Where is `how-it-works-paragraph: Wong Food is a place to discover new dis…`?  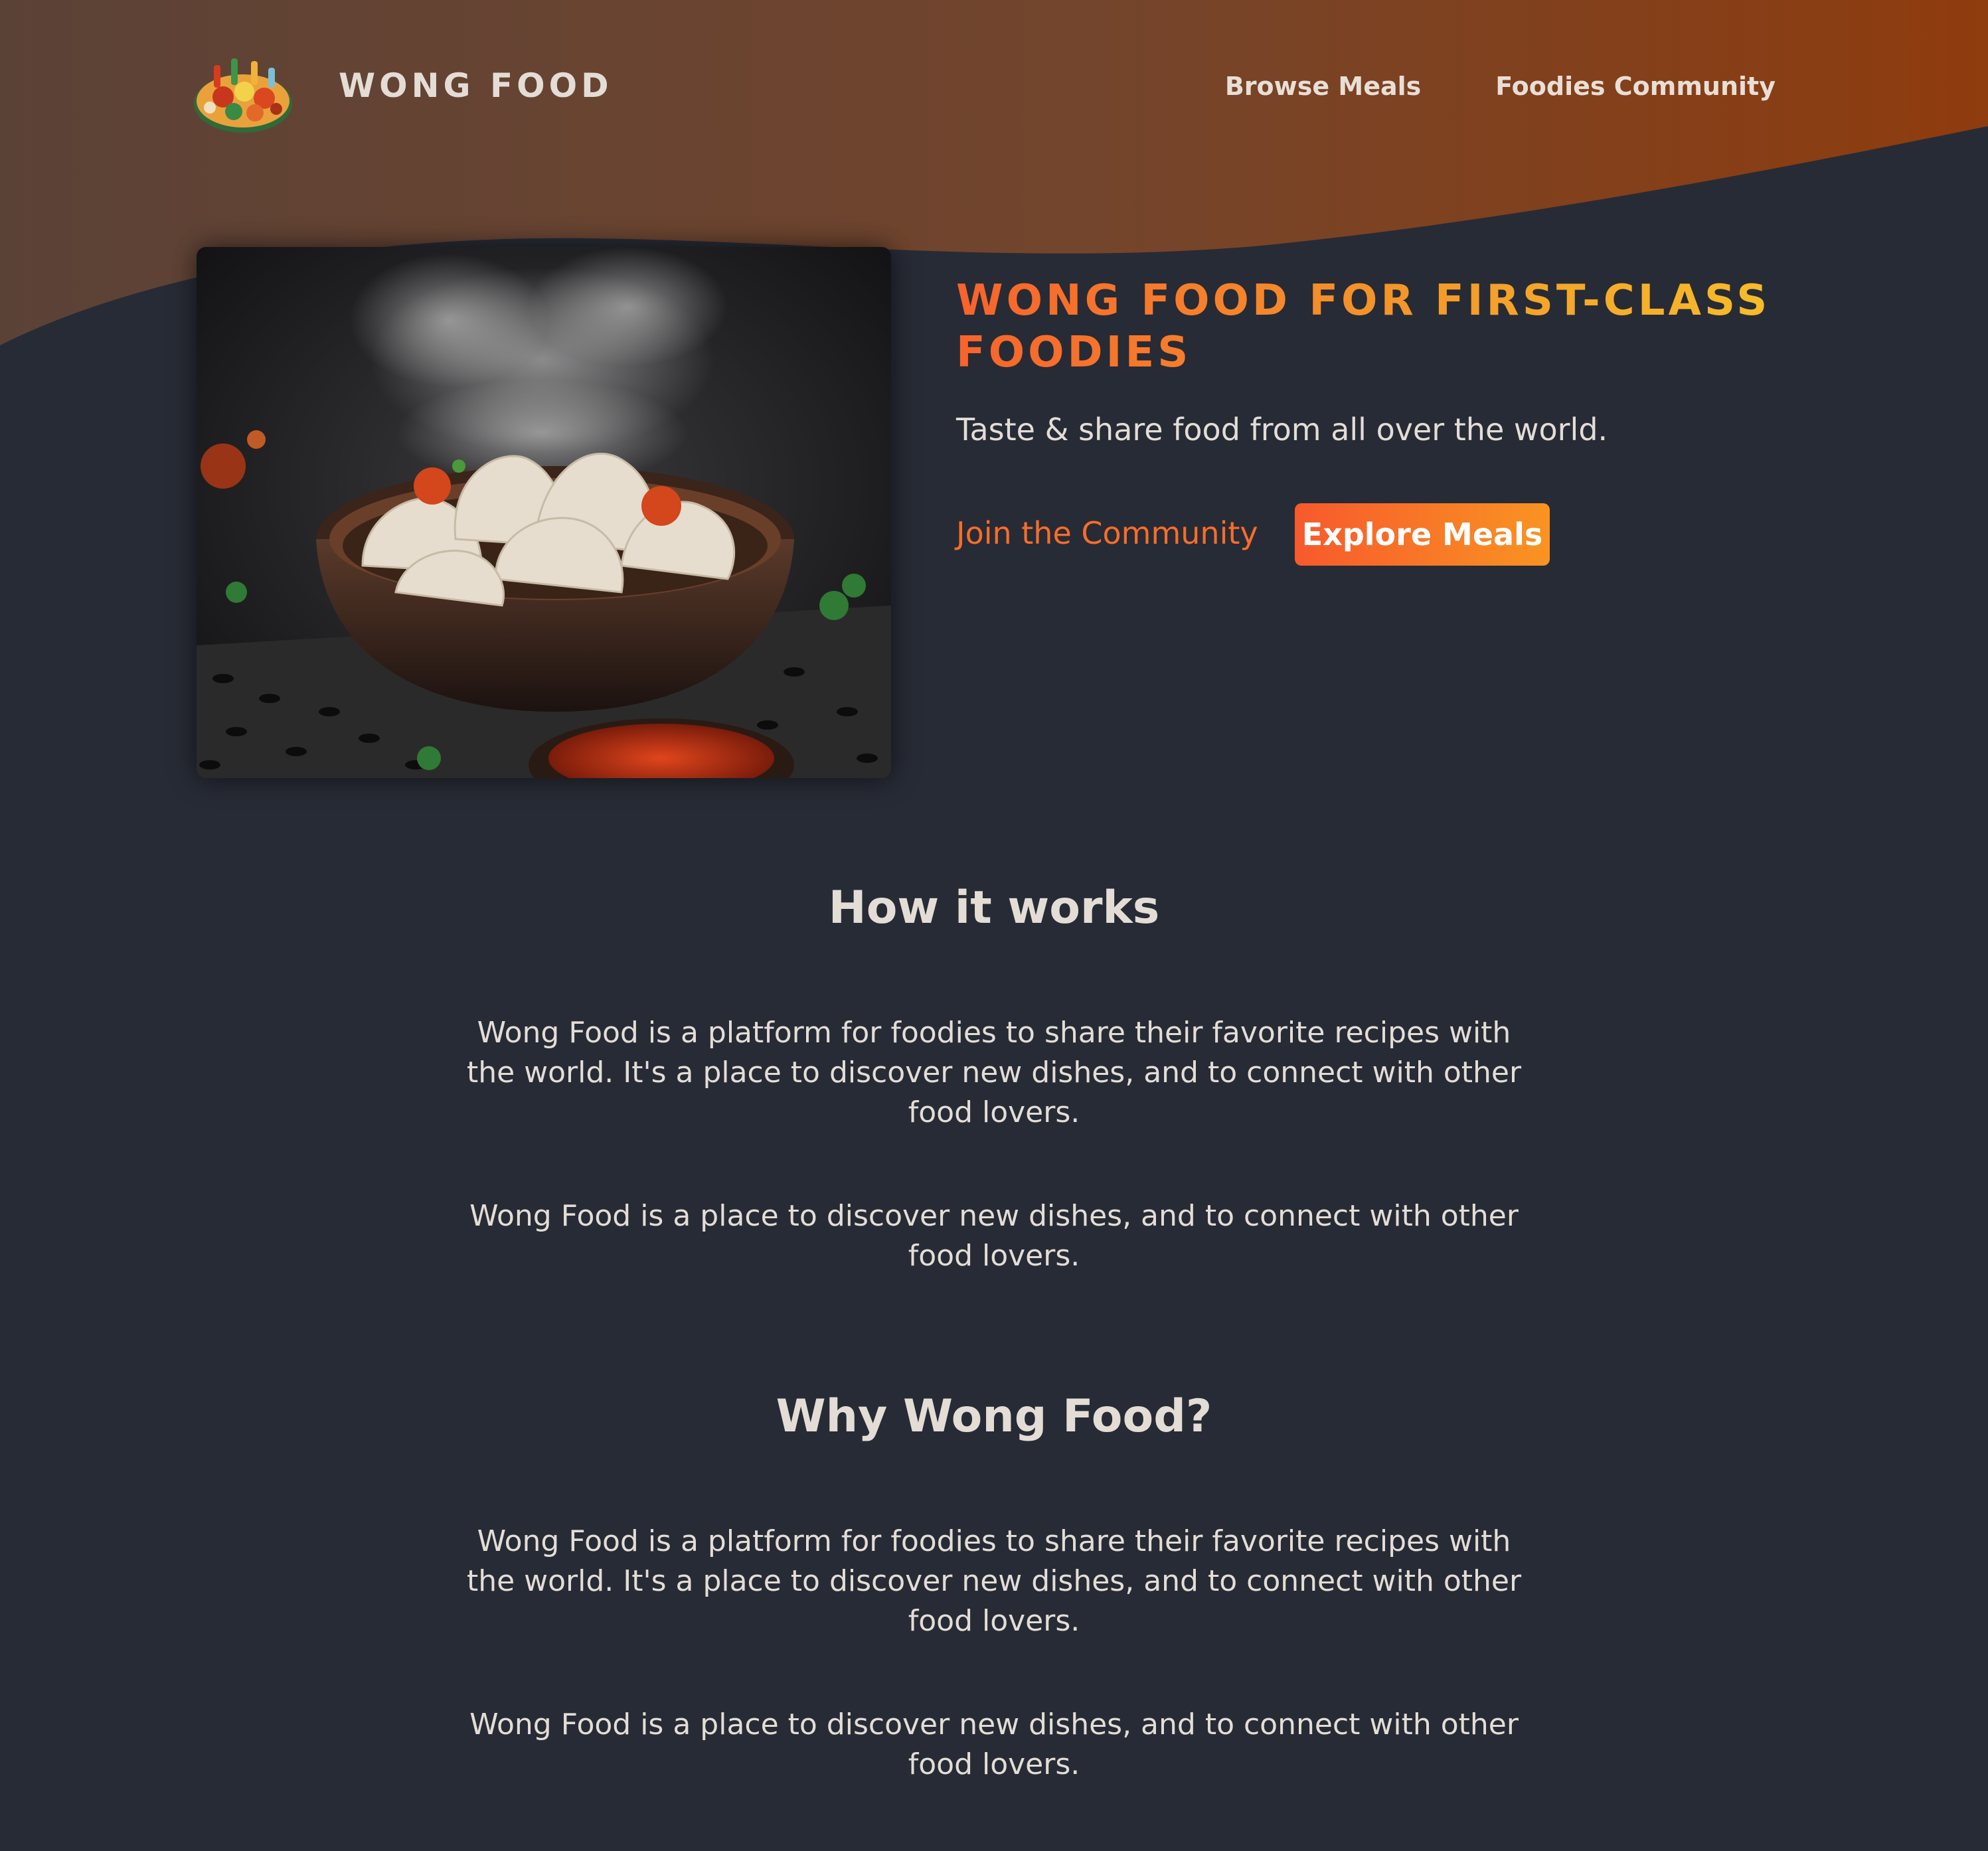 how-it-works-paragraph: Wong Food is a place to discover new dis… is located at coordinates (994, 1236).